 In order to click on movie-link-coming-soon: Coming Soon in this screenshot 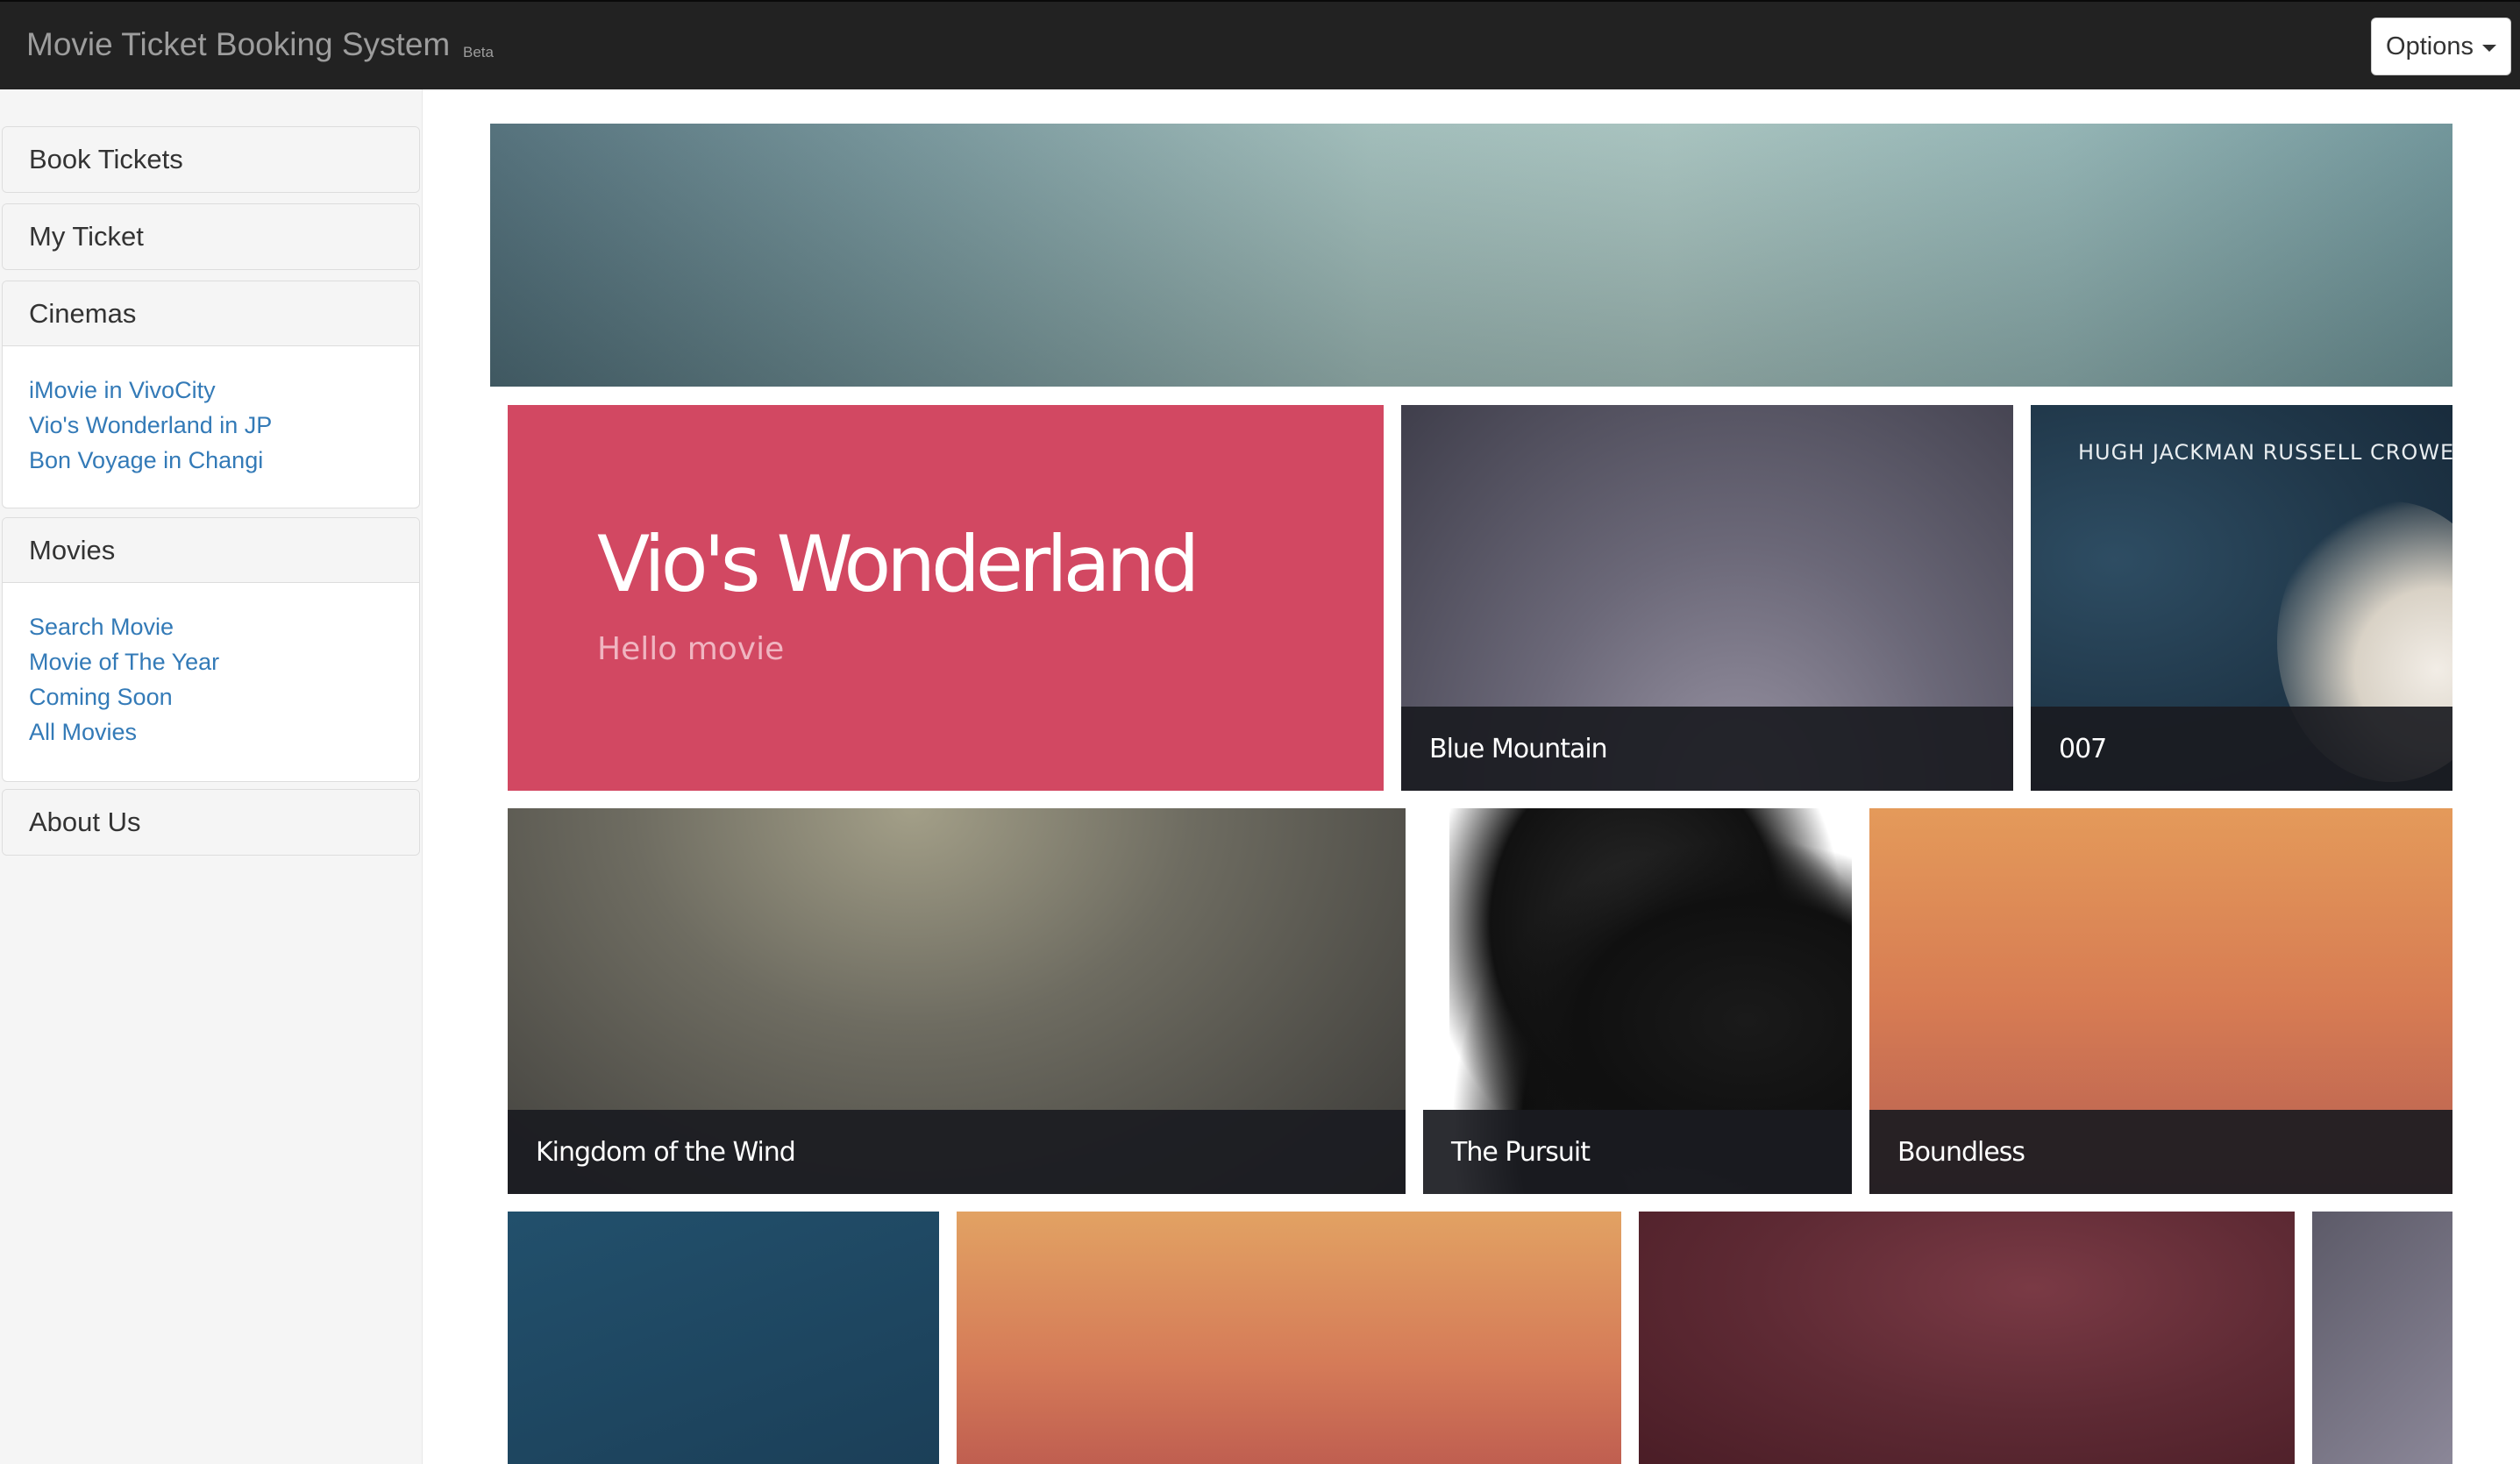, I will do `click(224, 696)`.